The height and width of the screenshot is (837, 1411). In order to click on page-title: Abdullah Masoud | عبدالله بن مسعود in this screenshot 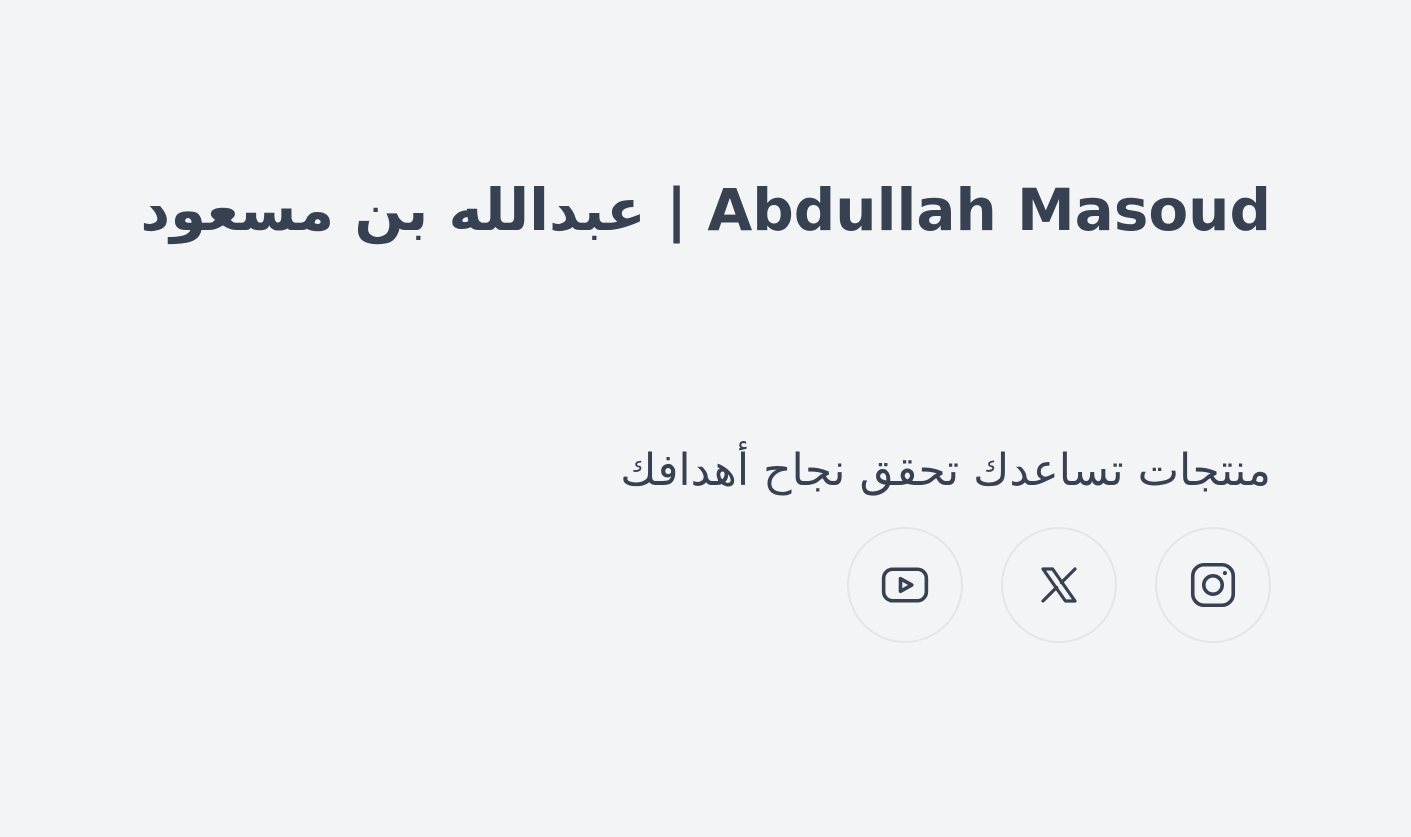, I will do `click(705, 210)`.